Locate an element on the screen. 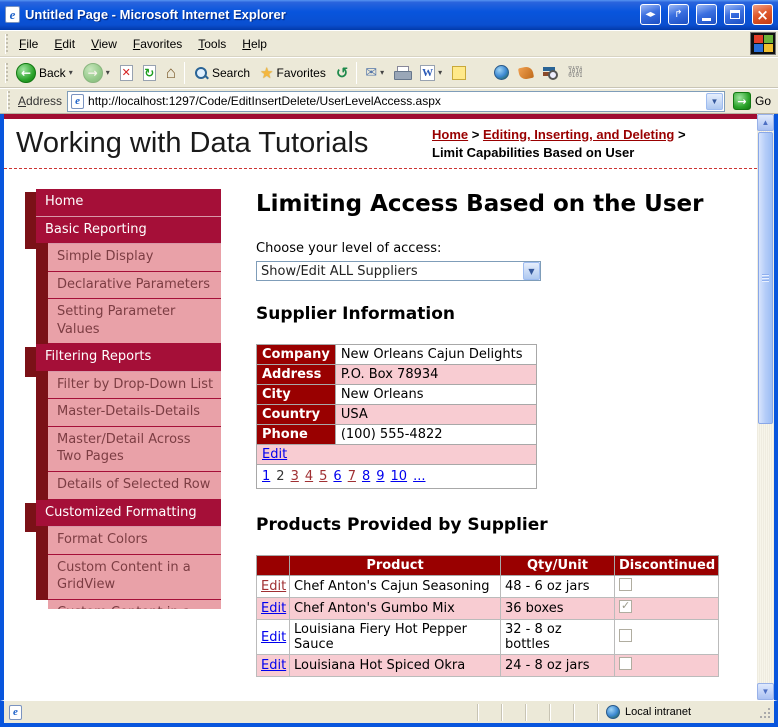 Image resolution: width=778 pixels, height=727 pixels. window-export-button: ↱ is located at coordinates (678, 14).